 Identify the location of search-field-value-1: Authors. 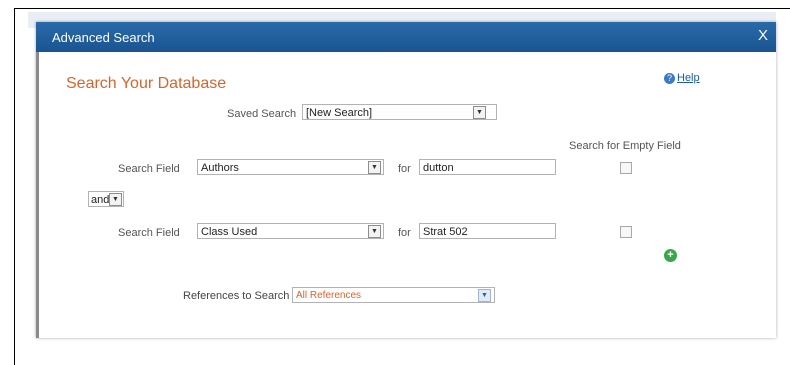
(220, 168).